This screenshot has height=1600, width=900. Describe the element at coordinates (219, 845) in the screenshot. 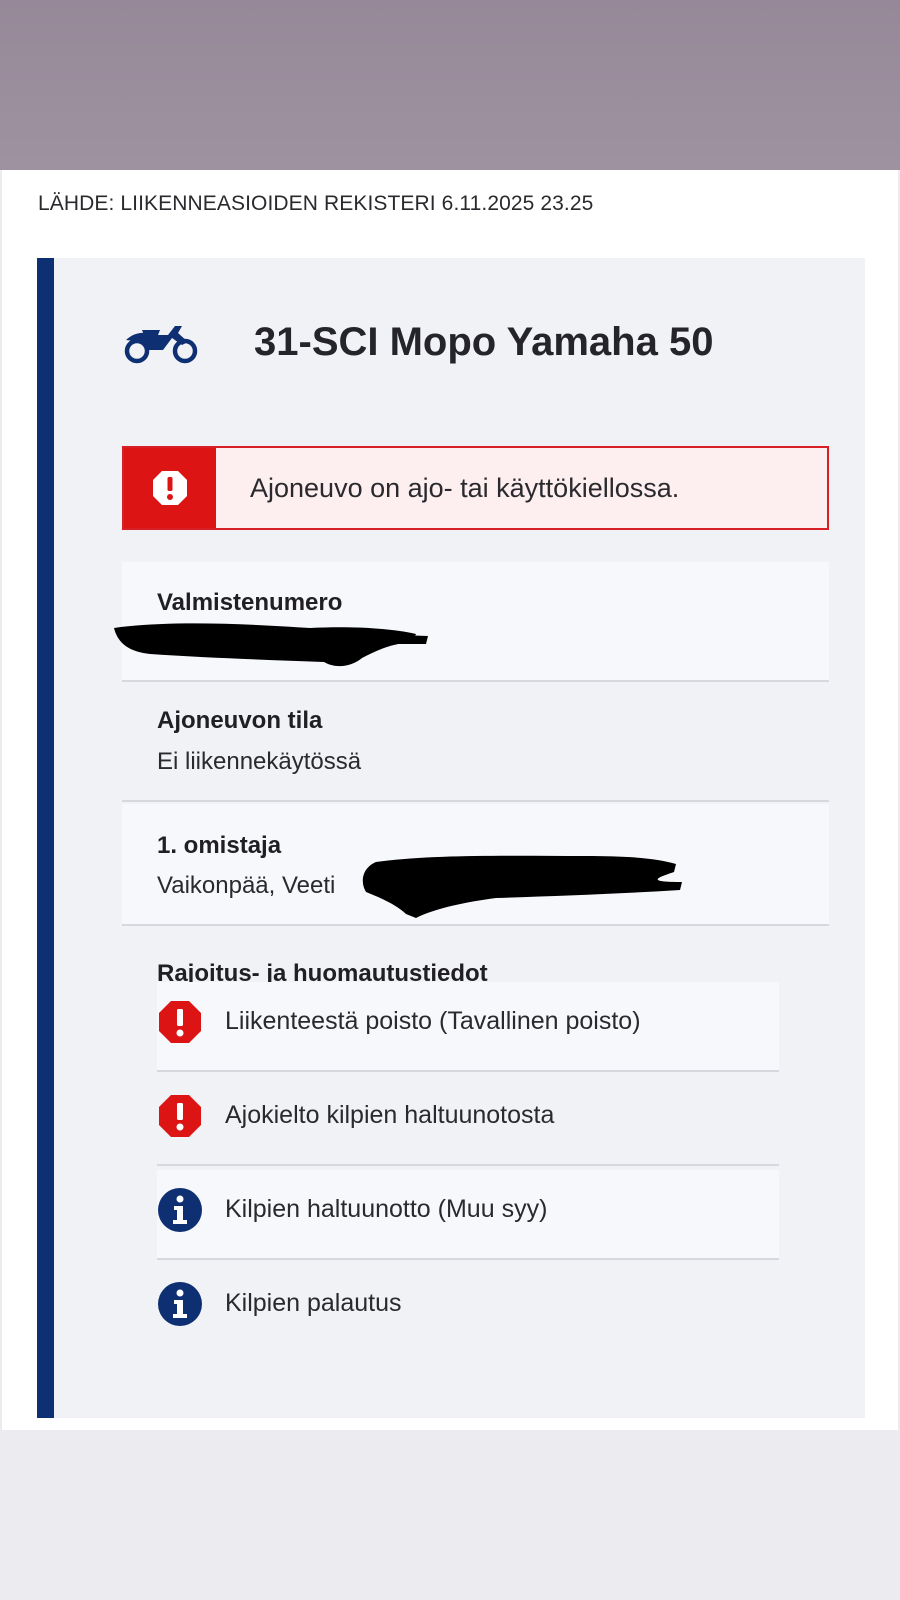

I see `field-label: 1. omistaja` at that location.